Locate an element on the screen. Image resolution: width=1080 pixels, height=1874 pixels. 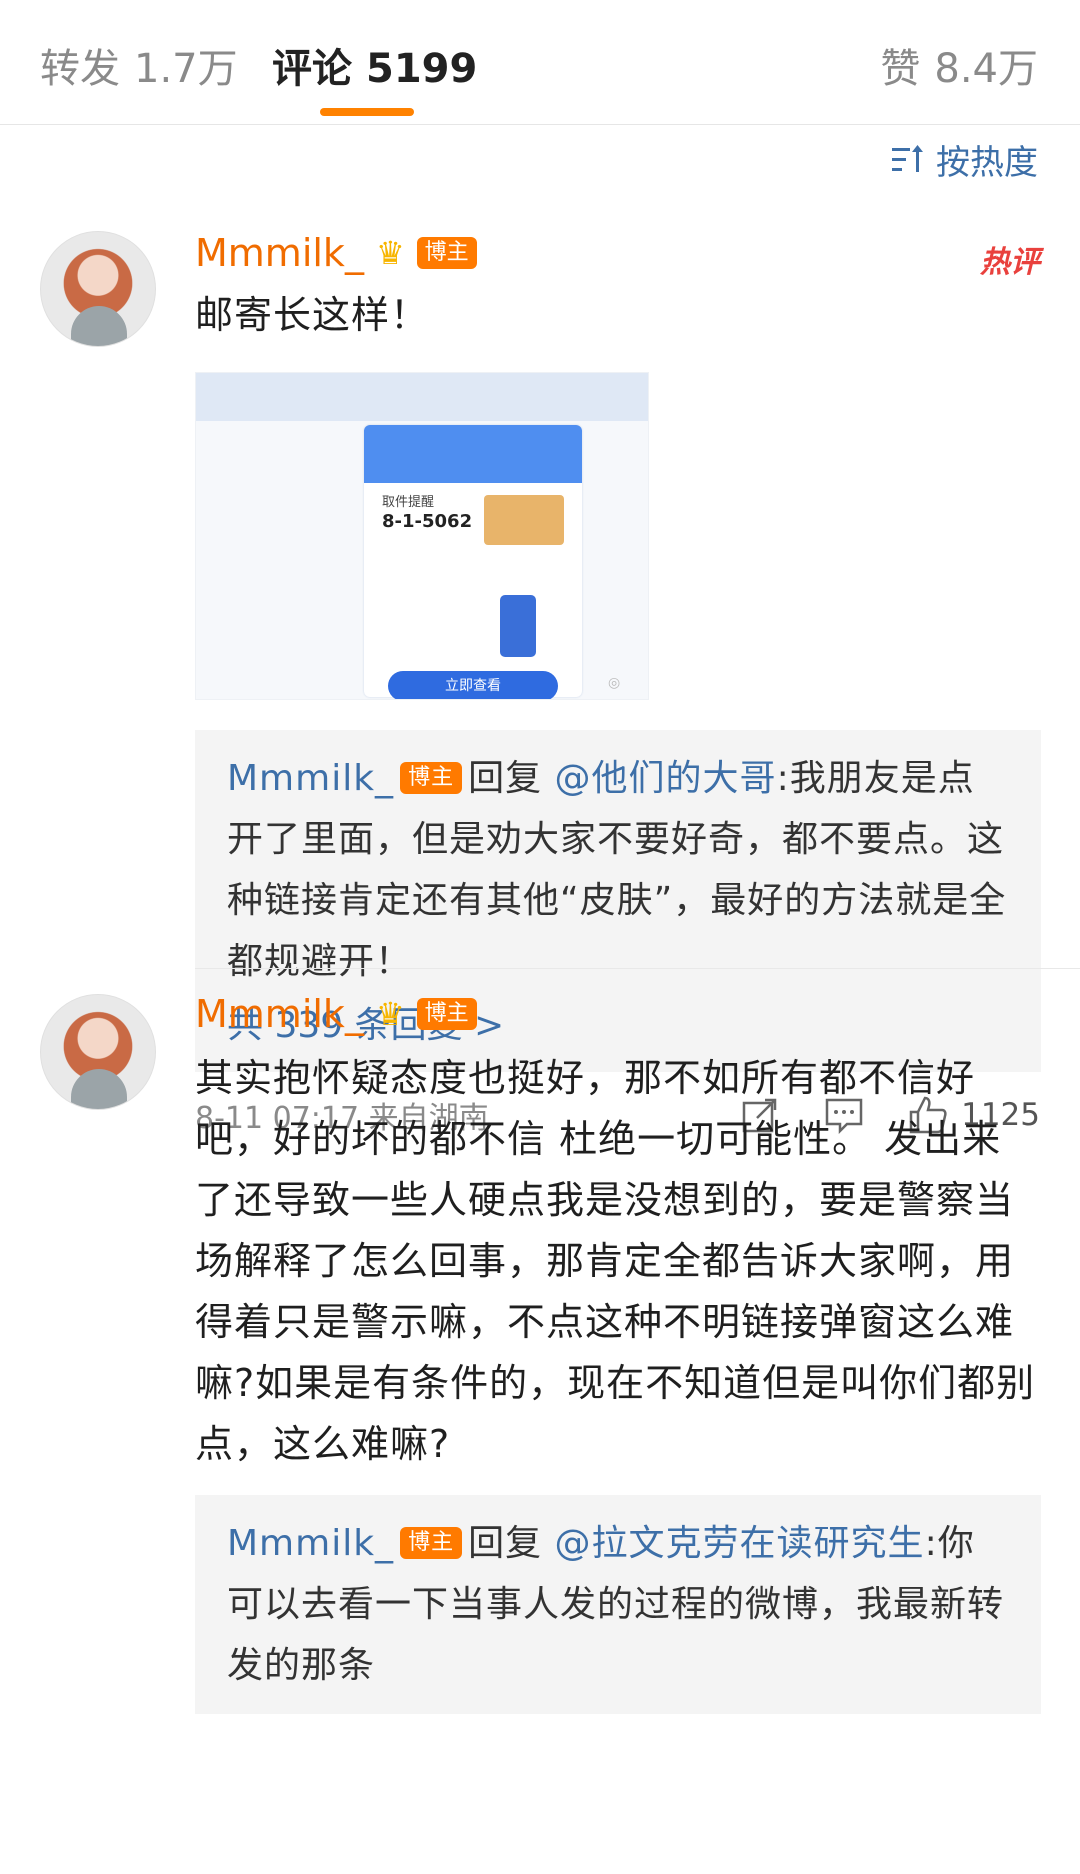
tab-repost: 转发 1.7万 is located at coordinates (139, 65).